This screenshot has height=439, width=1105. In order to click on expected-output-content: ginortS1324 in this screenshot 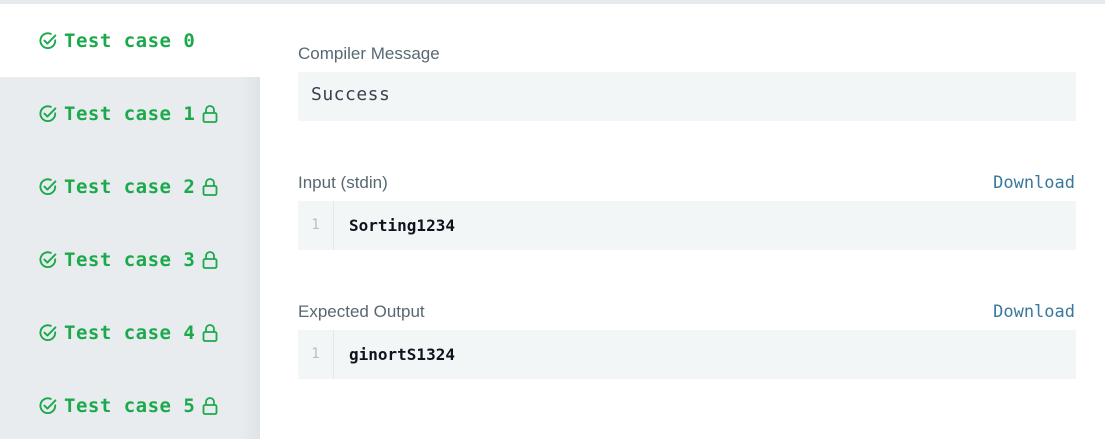, I will do `click(402, 354)`.